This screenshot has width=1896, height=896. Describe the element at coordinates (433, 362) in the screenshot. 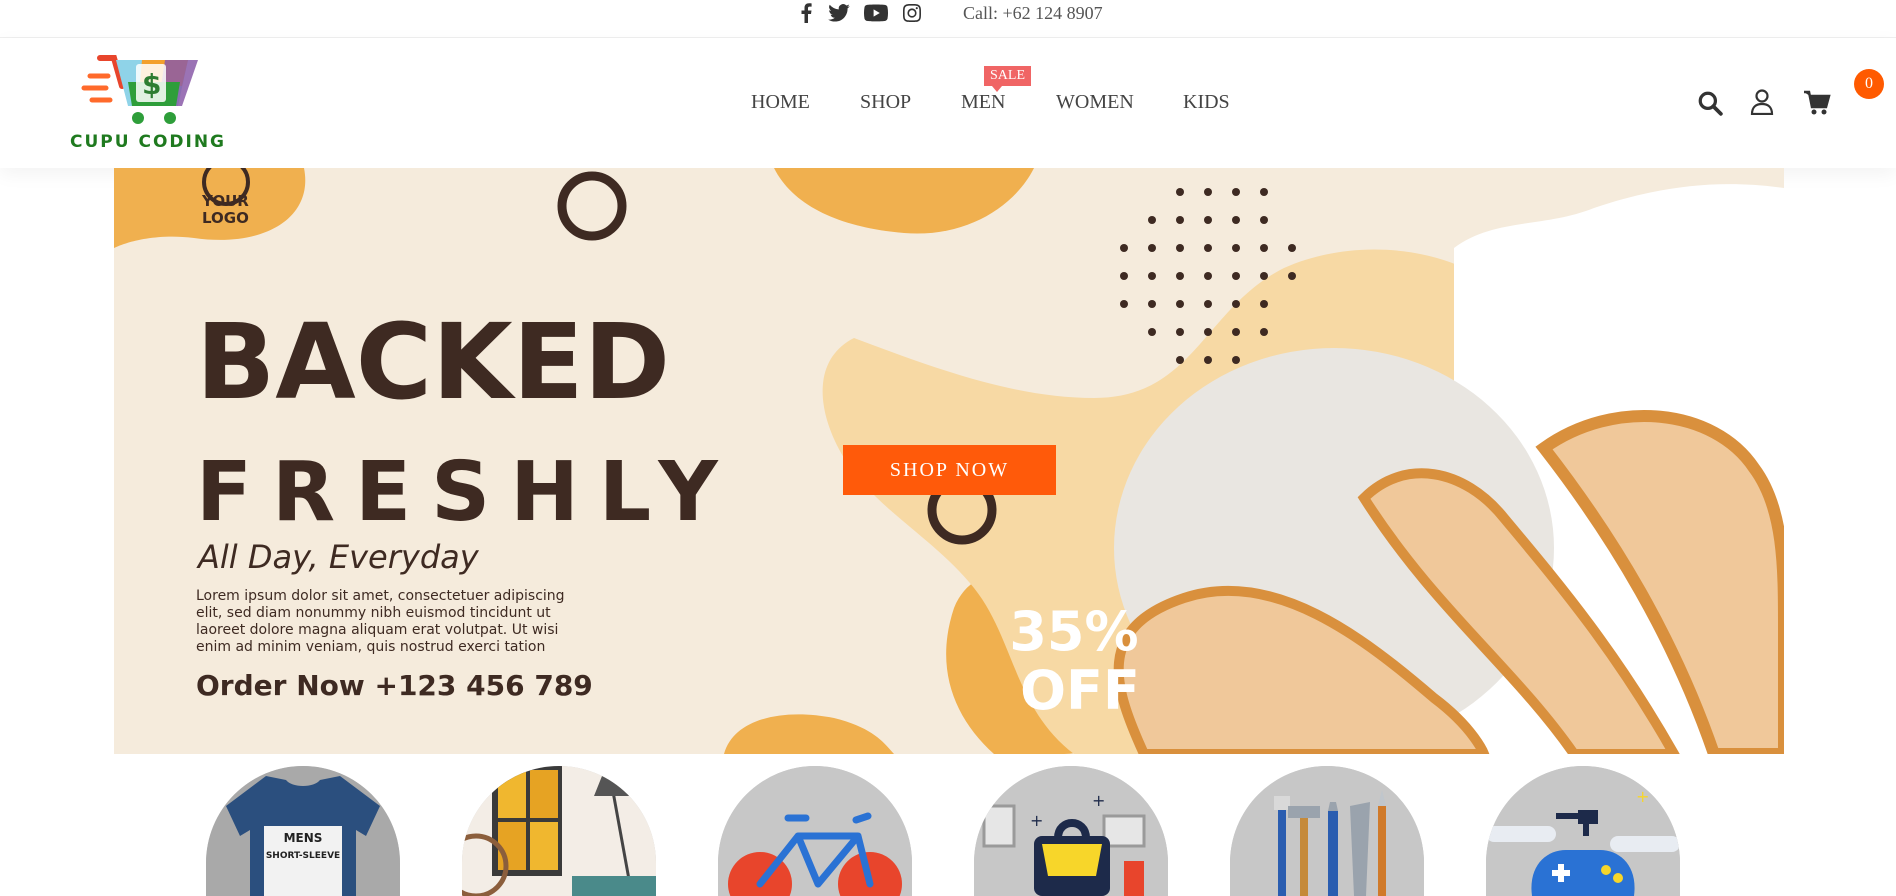

I see `banner-headline-1: BACKED` at that location.